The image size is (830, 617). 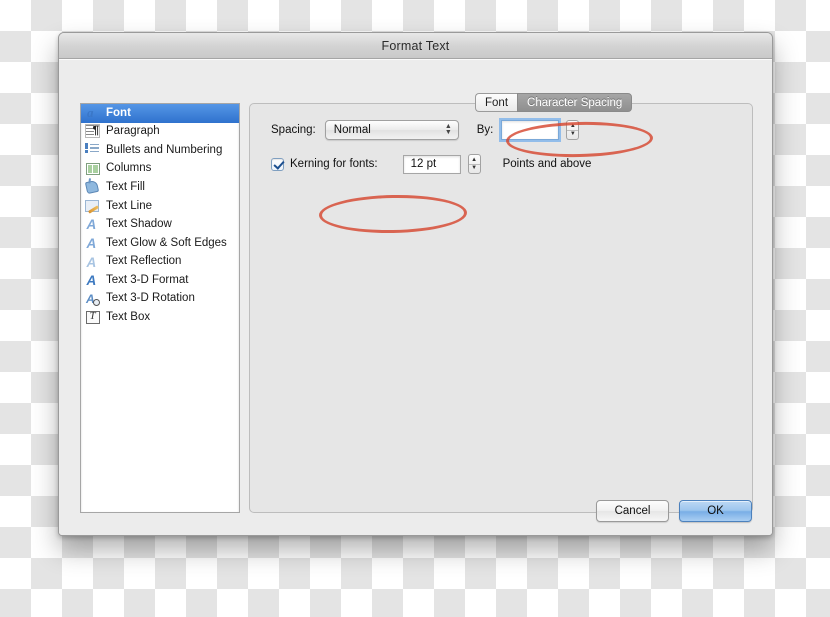 I want to click on letter-a-shadow-icon: A, so click(x=91, y=225).